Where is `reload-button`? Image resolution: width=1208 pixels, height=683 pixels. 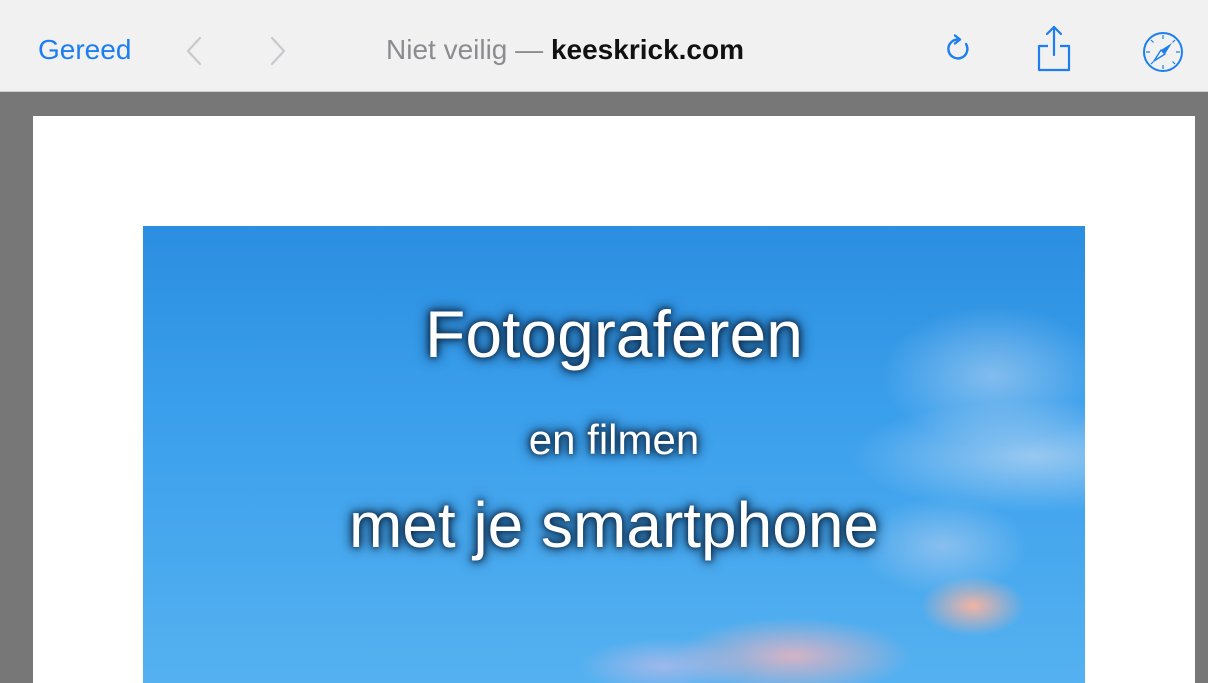
reload-button is located at coordinates (959, 51).